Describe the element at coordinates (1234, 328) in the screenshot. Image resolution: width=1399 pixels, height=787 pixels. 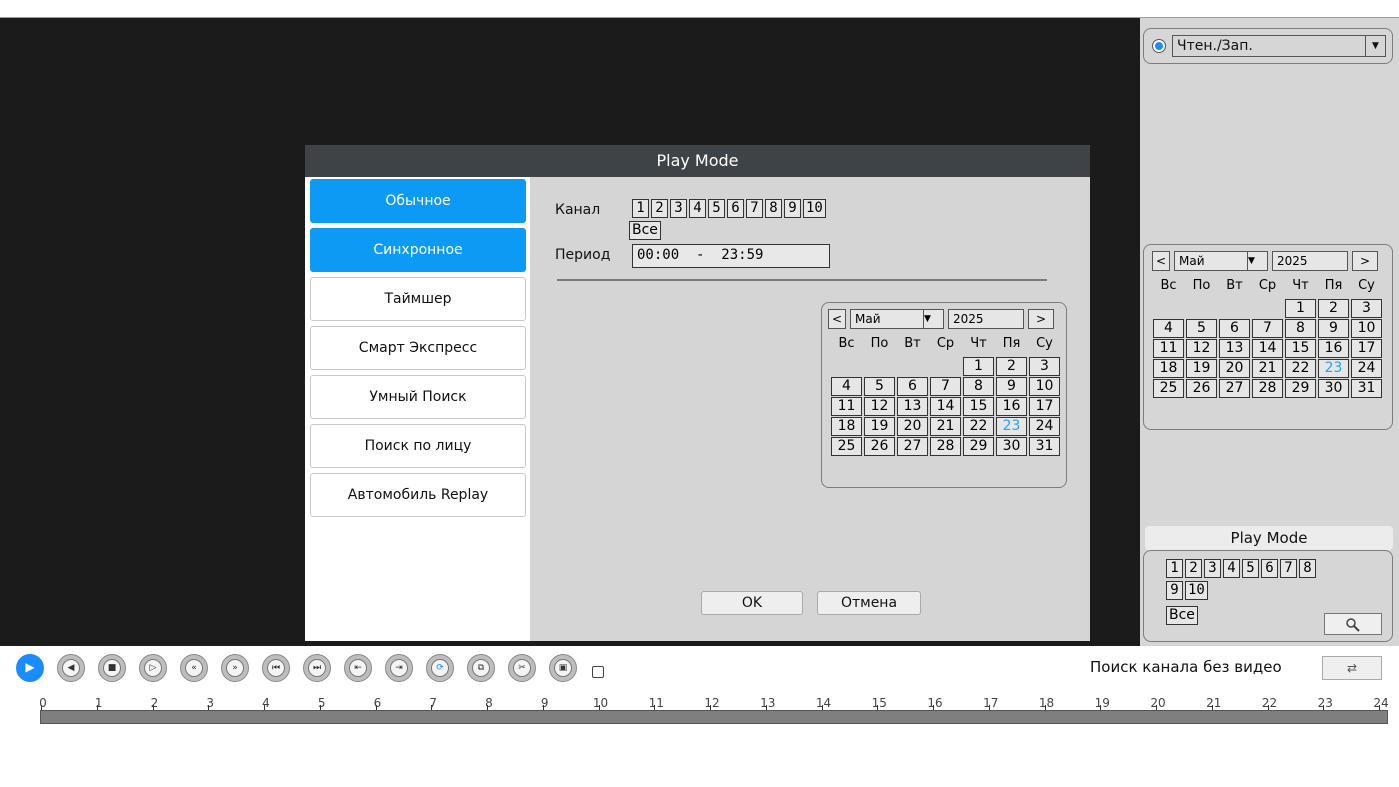
I see `right-cal-day: 6` at that location.